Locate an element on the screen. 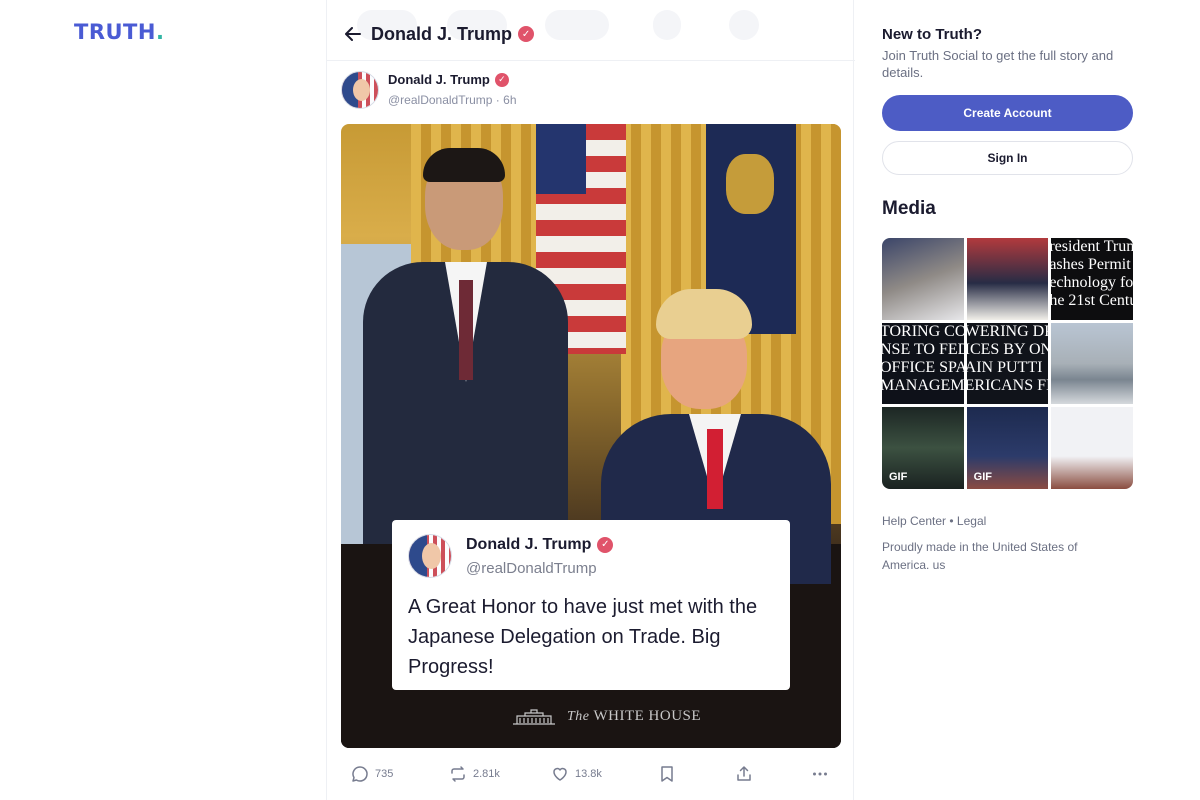 The width and height of the screenshot is (1200, 800). like-button: 13.8k is located at coordinates (576, 774).